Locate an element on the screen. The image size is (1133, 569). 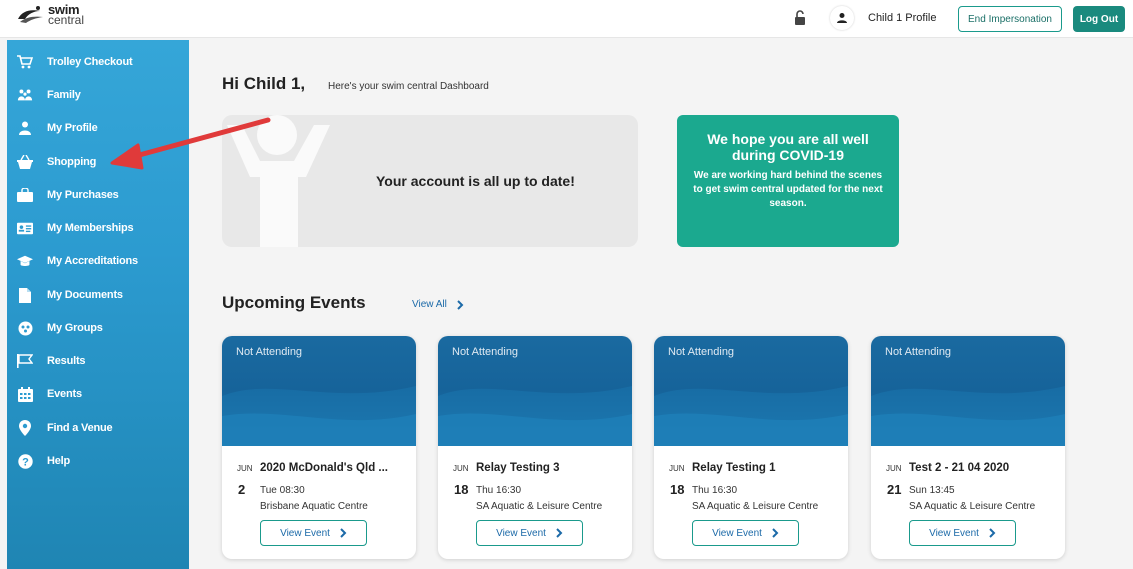
flag-icon is located at coordinates (25, 361).